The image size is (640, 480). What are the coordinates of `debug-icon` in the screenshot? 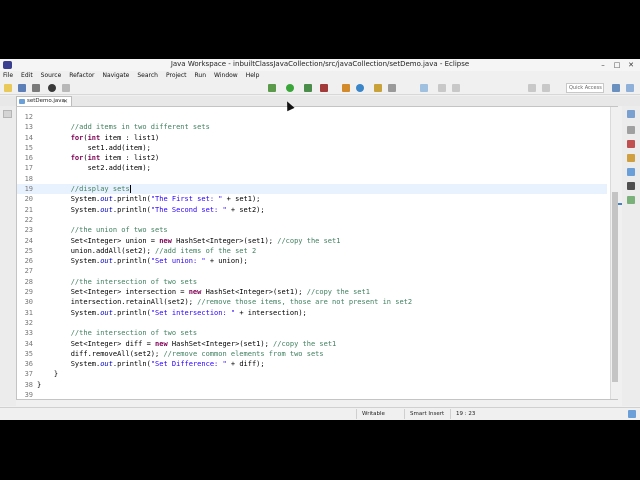 It's located at (52, 88).